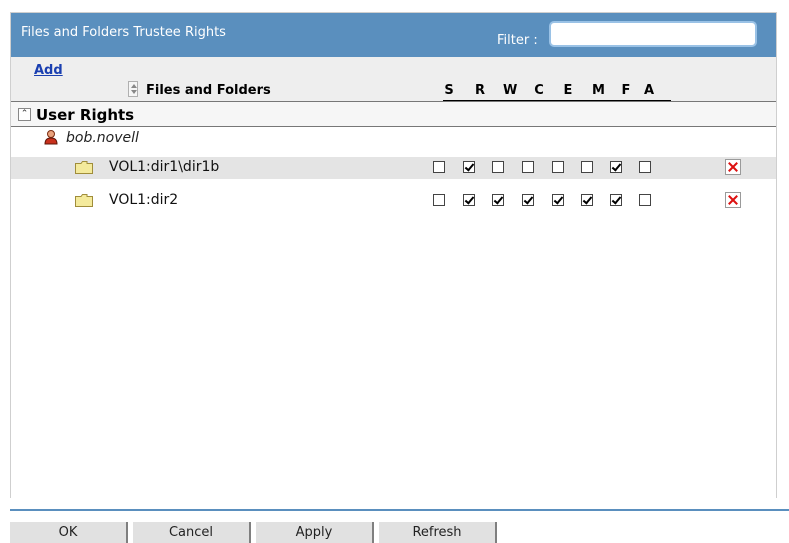 The width and height of the screenshot is (789, 543). Describe the element at coordinates (539, 90) in the screenshot. I see `right-header-c: C` at that location.